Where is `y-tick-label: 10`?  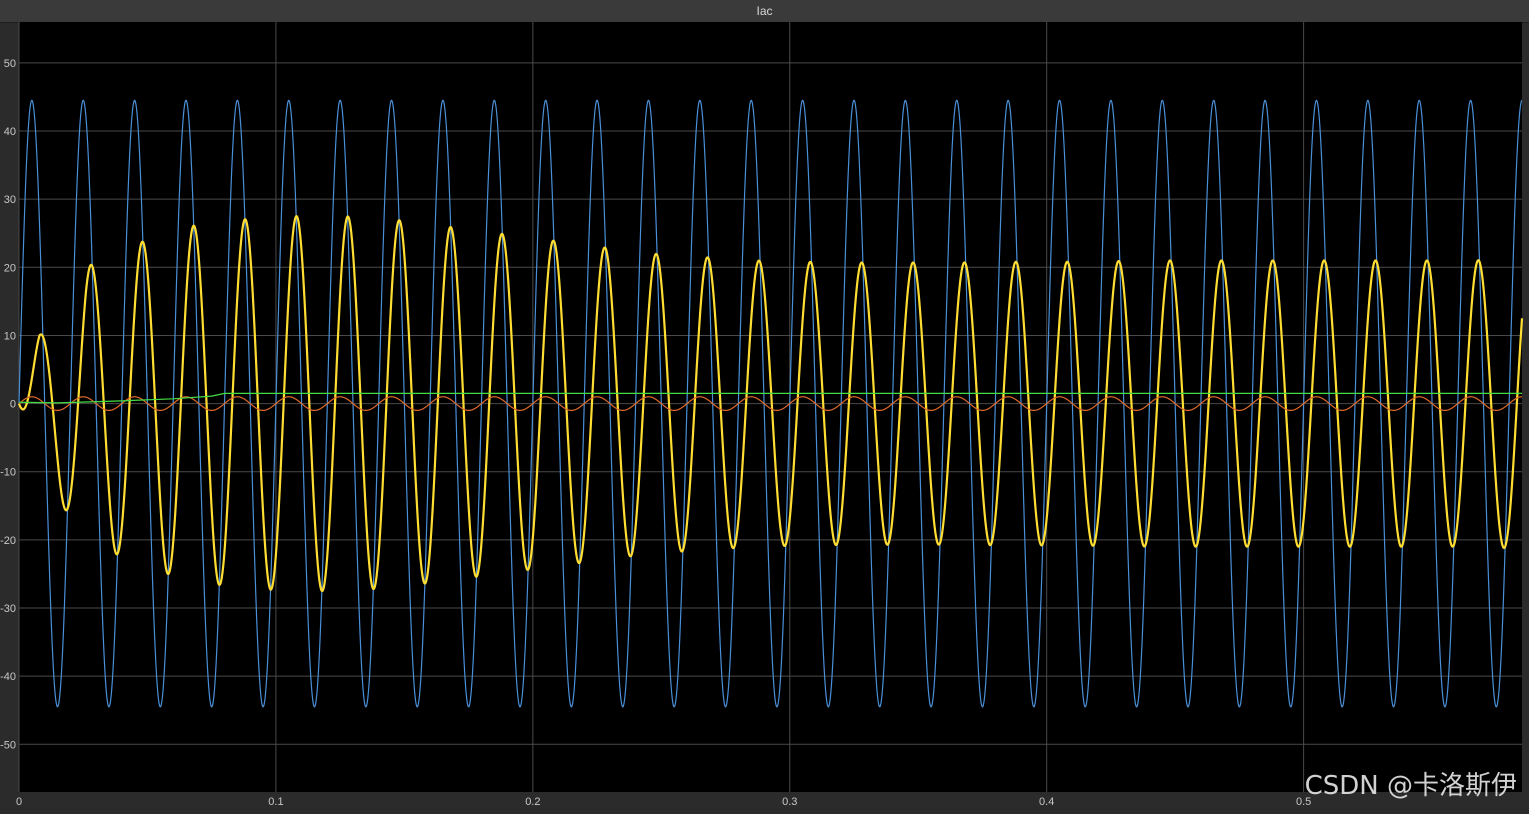
y-tick-label: 10 is located at coordinates (10, 336).